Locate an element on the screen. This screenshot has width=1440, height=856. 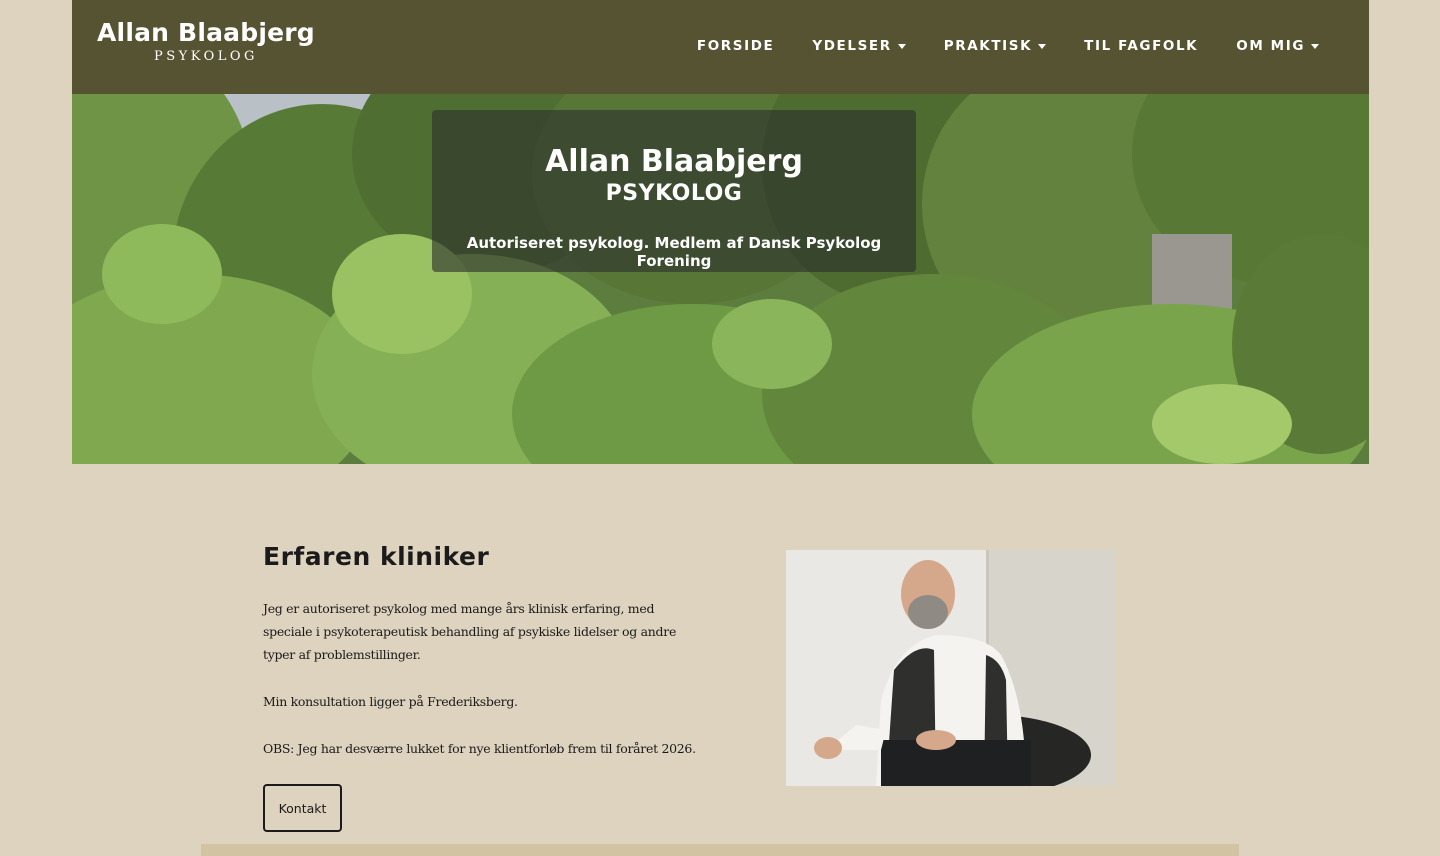
portrait-photo is located at coordinates (951, 668).